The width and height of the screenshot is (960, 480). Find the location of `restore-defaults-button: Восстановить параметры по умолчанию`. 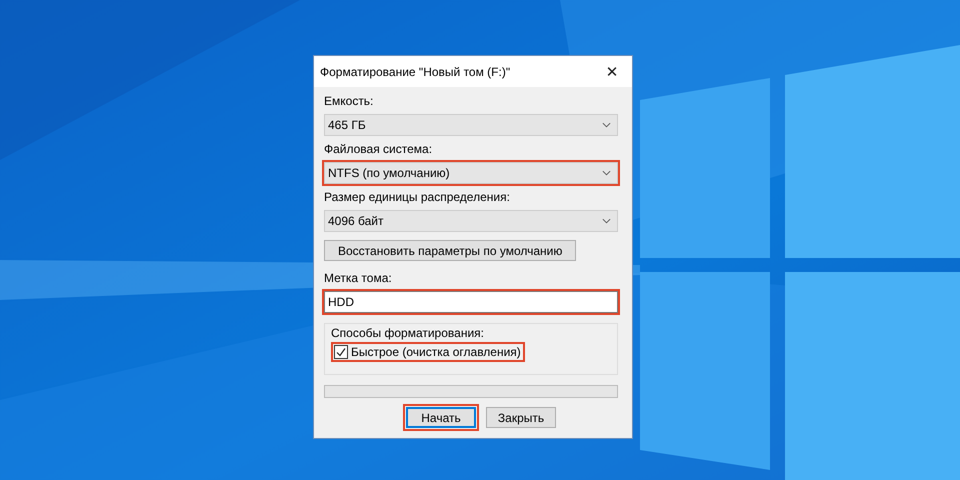

restore-defaults-button: Восстановить параметры по умолчанию is located at coordinates (450, 250).